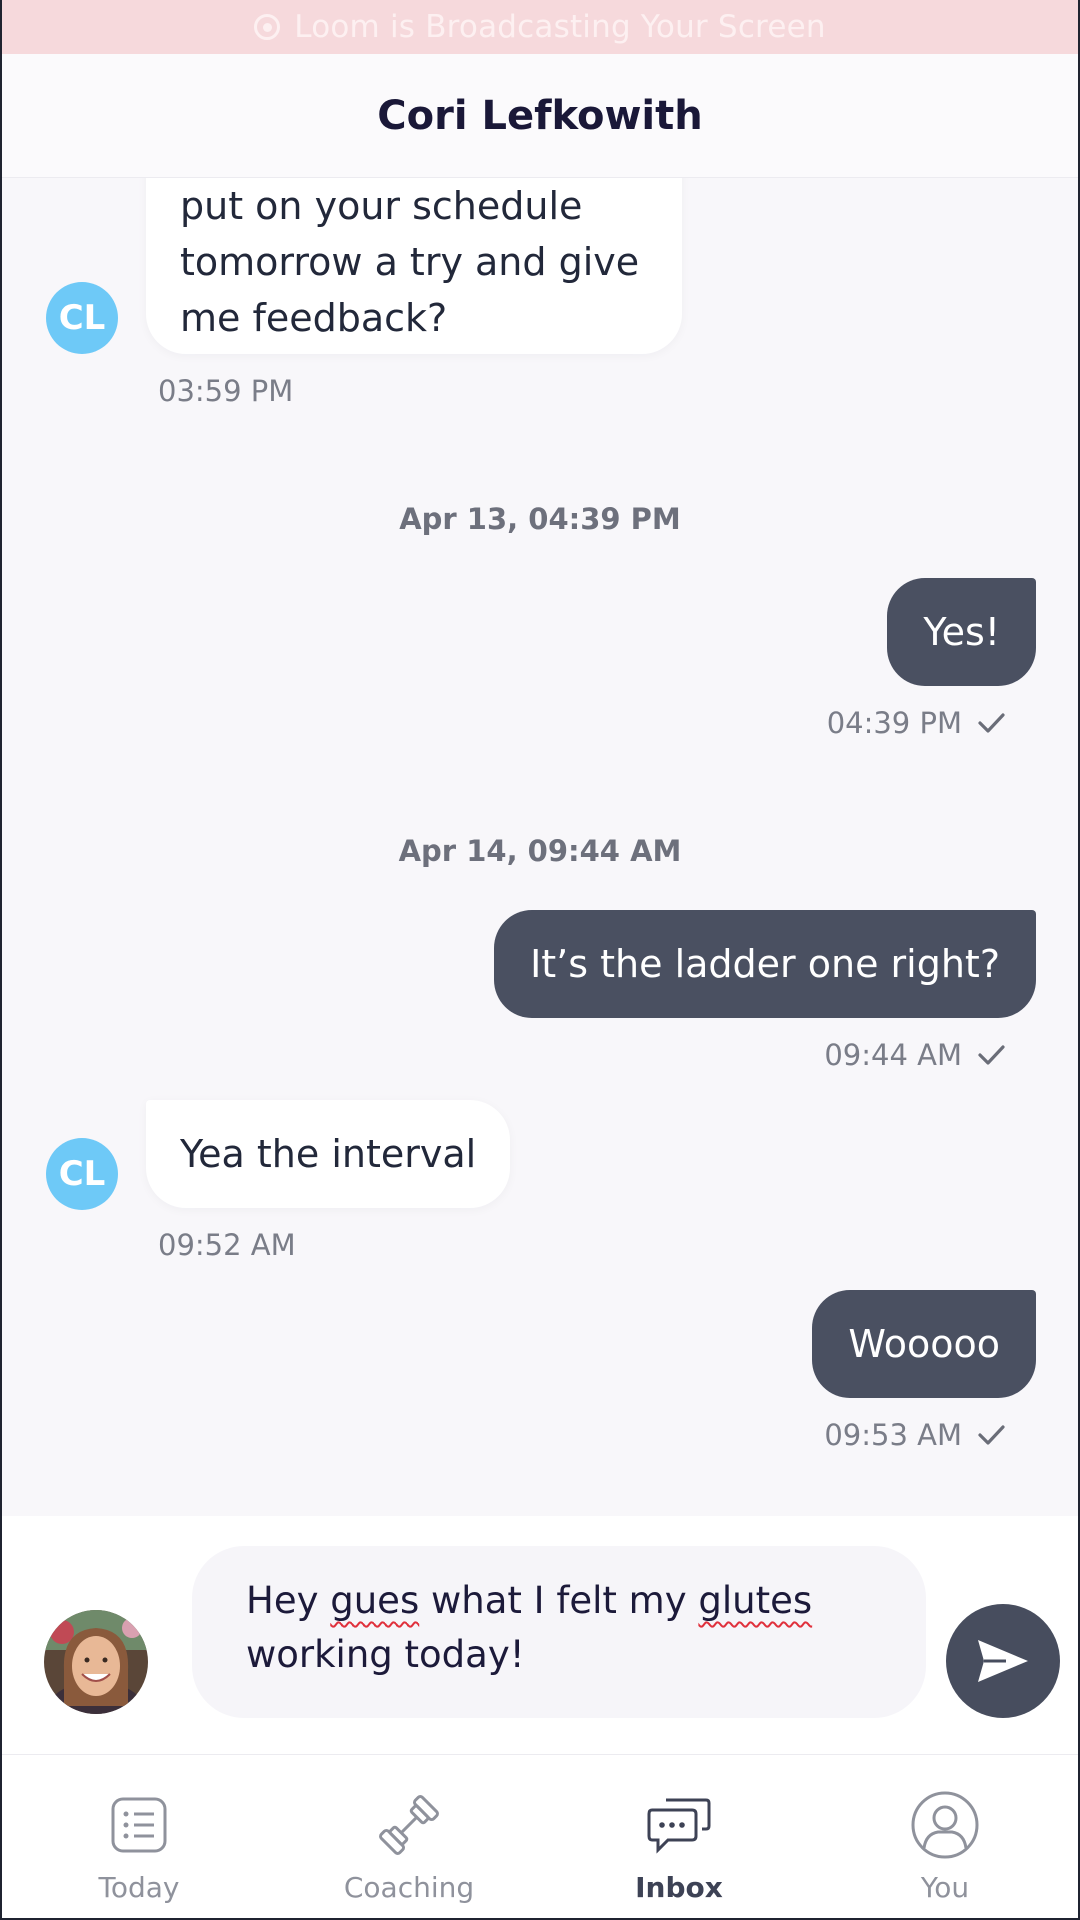 The width and height of the screenshot is (1080, 1920). I want to click on tab-today: Today, so click(139, 1837).